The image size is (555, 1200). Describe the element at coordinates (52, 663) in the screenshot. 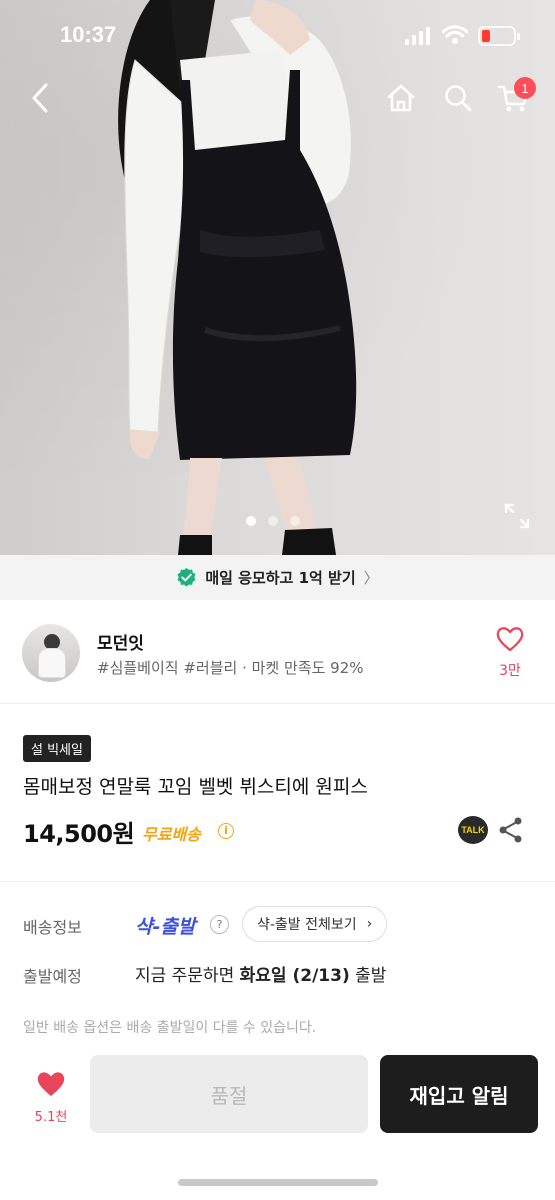

I see `avatar-body` at that location.